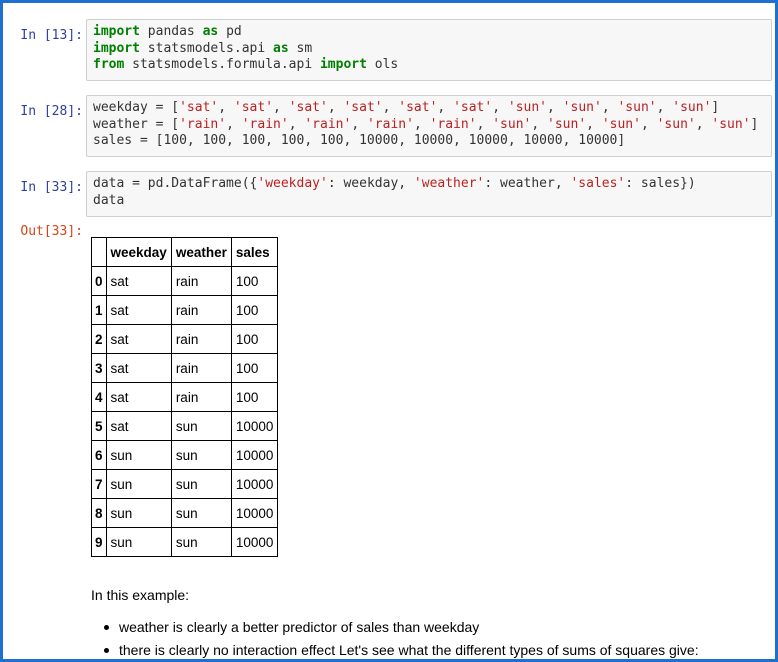 The height and width of the screenshot is (662, 778). Describe the element at coordinates (185, 513) in the screenshot. I see `table-row: 8 sun sun 10000` at that location.